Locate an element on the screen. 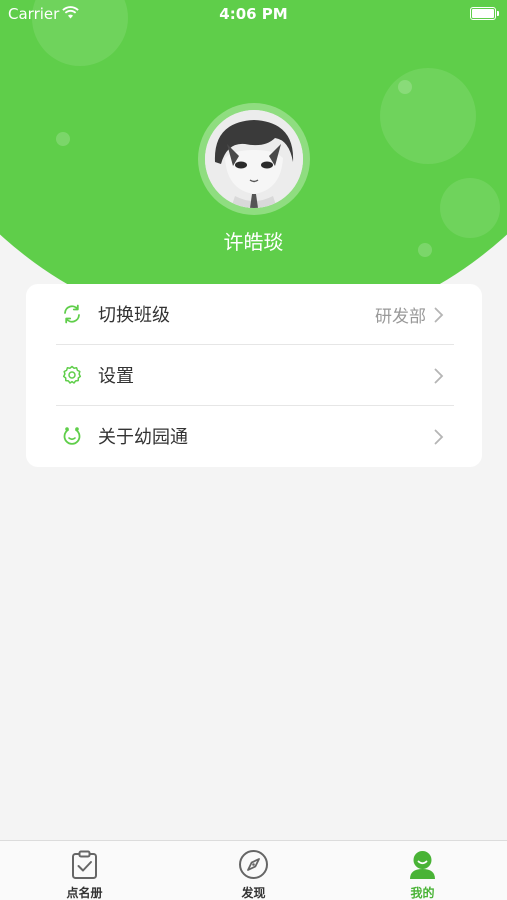  compass-icon is located at coordinates (253, 864).